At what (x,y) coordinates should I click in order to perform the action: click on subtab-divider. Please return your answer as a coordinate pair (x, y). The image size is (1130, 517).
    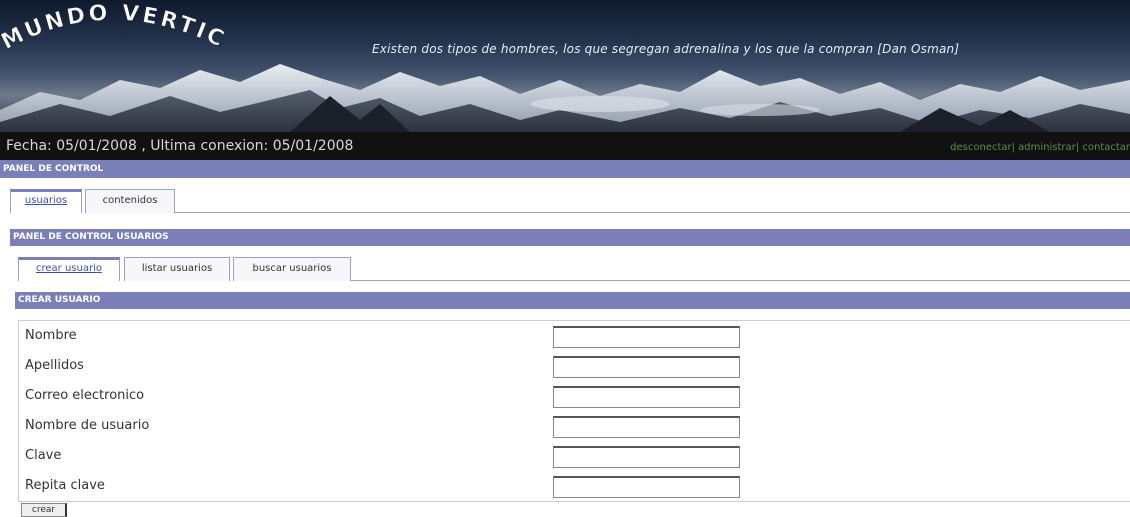
    Looking at the image, I should click on (740, 280).